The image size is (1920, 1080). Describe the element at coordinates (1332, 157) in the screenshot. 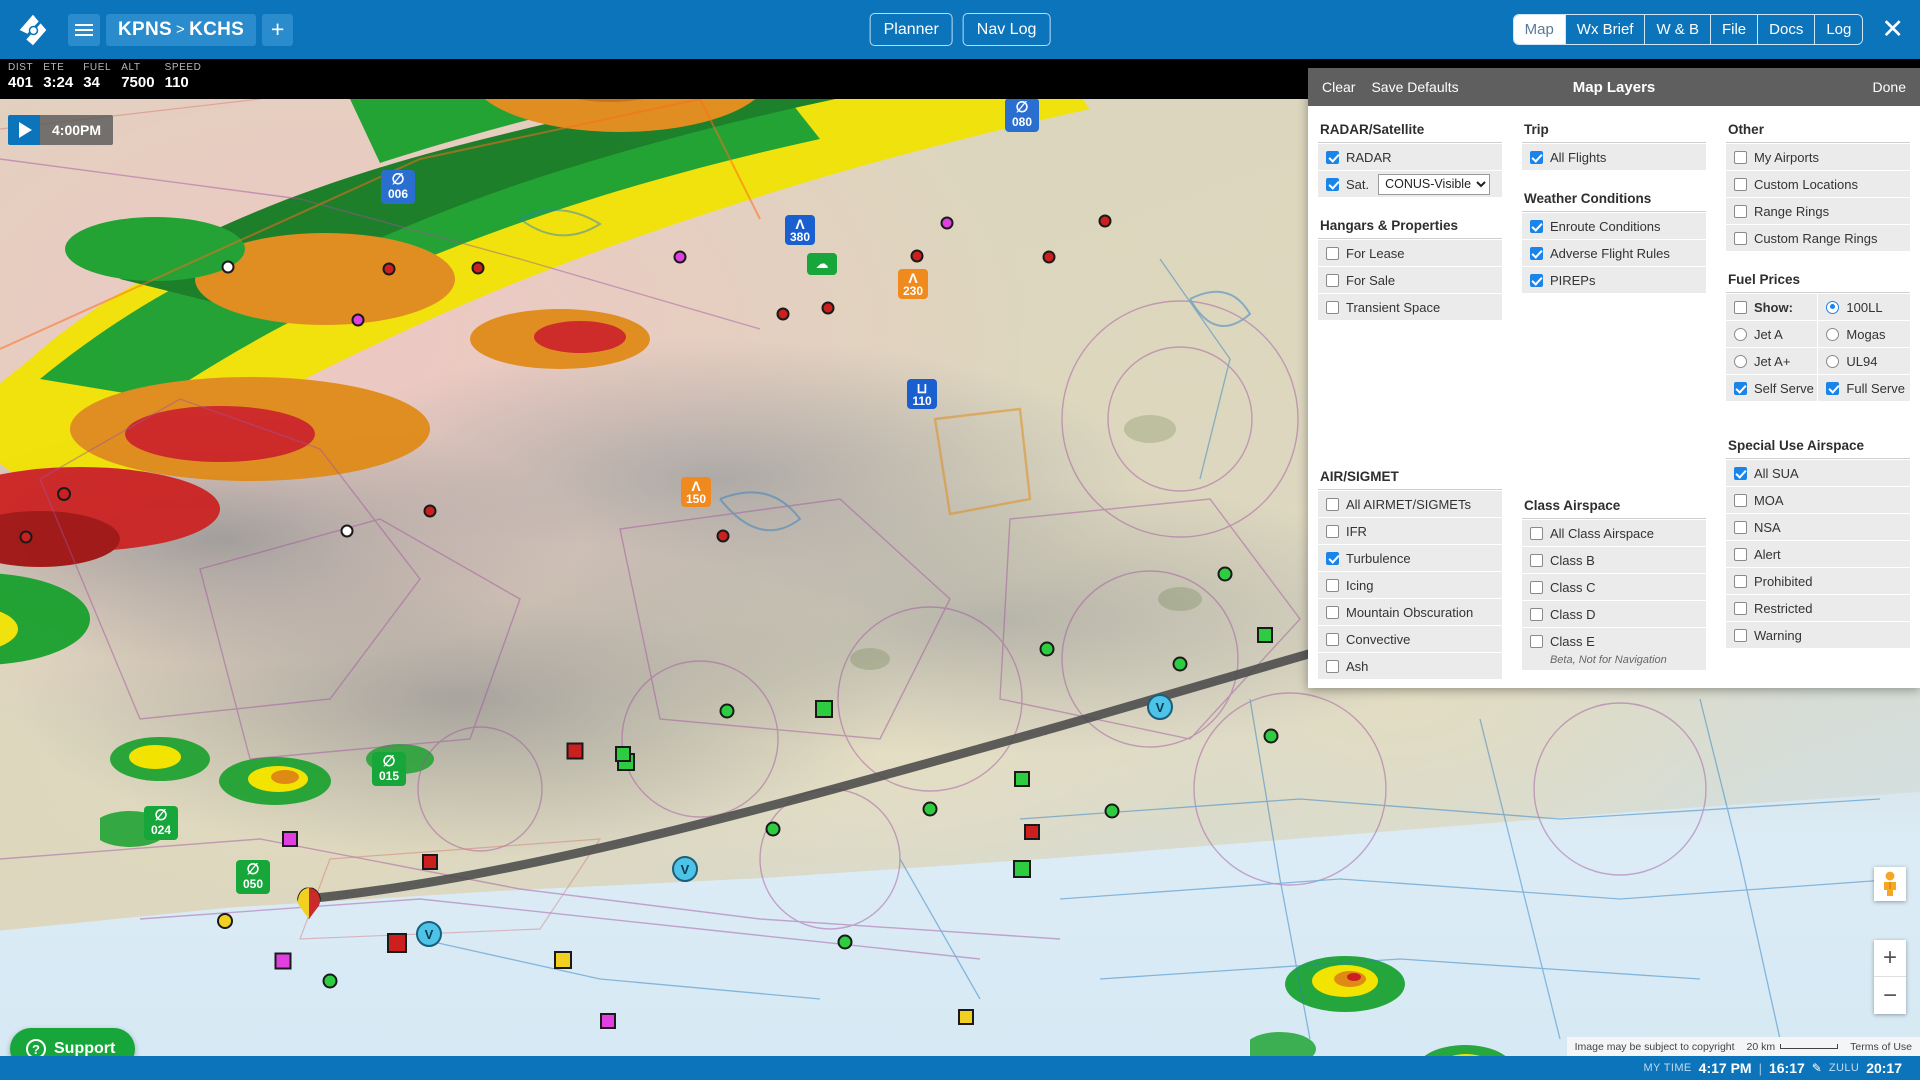

I see `radar-checkbox` at that location.